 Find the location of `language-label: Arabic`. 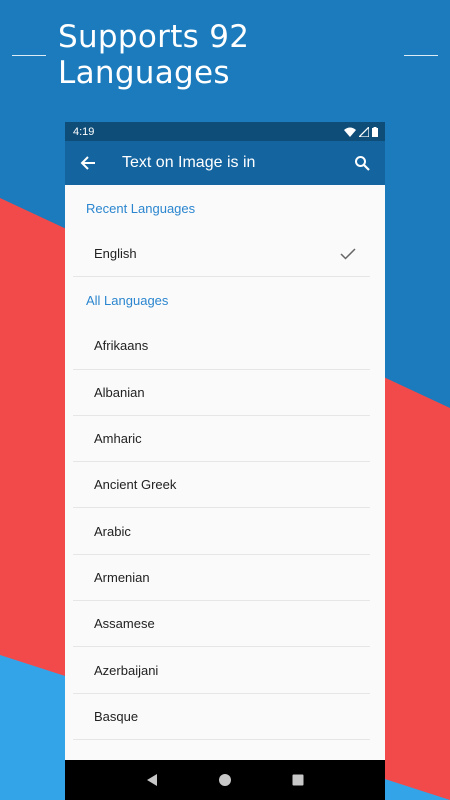

language-label: Arabic is located at coordinates (112, 531).